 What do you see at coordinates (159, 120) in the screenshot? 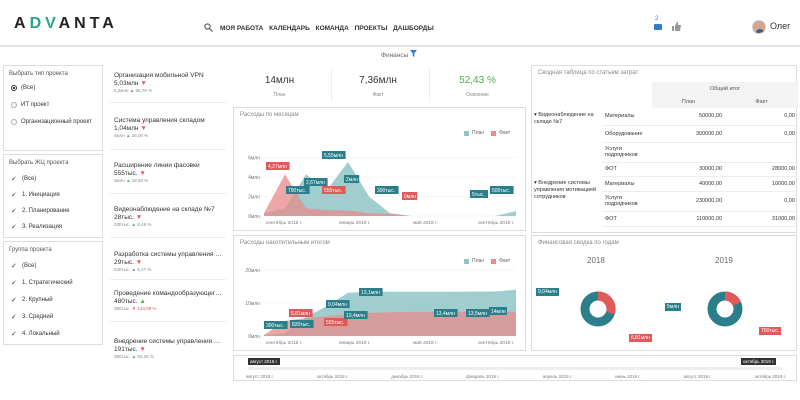
I see `project-name: Система управления складом` at bounding box center [159, 120].